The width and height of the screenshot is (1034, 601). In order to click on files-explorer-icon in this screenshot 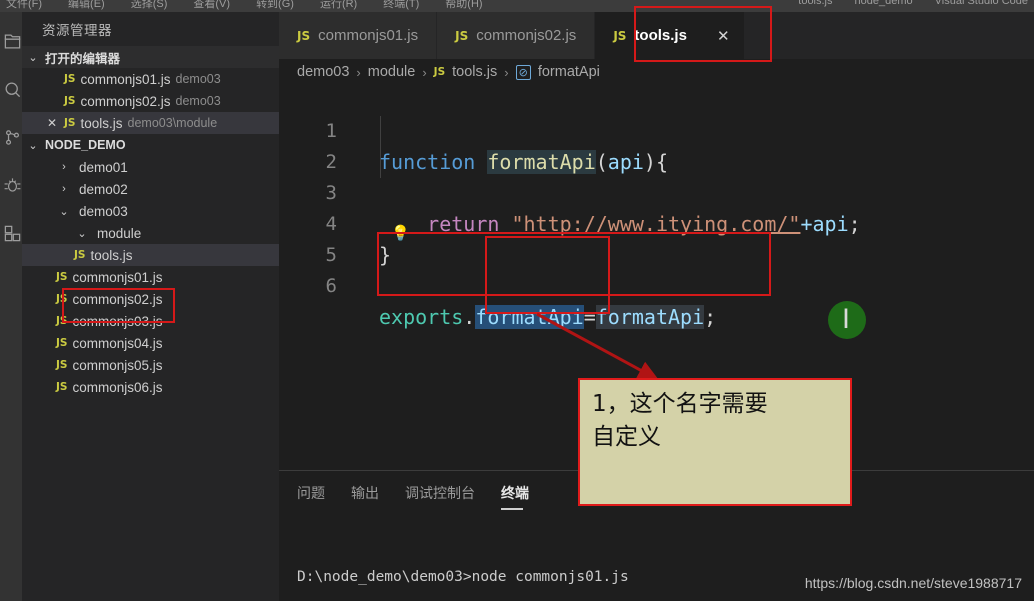, I will do `click(12, 41)`.